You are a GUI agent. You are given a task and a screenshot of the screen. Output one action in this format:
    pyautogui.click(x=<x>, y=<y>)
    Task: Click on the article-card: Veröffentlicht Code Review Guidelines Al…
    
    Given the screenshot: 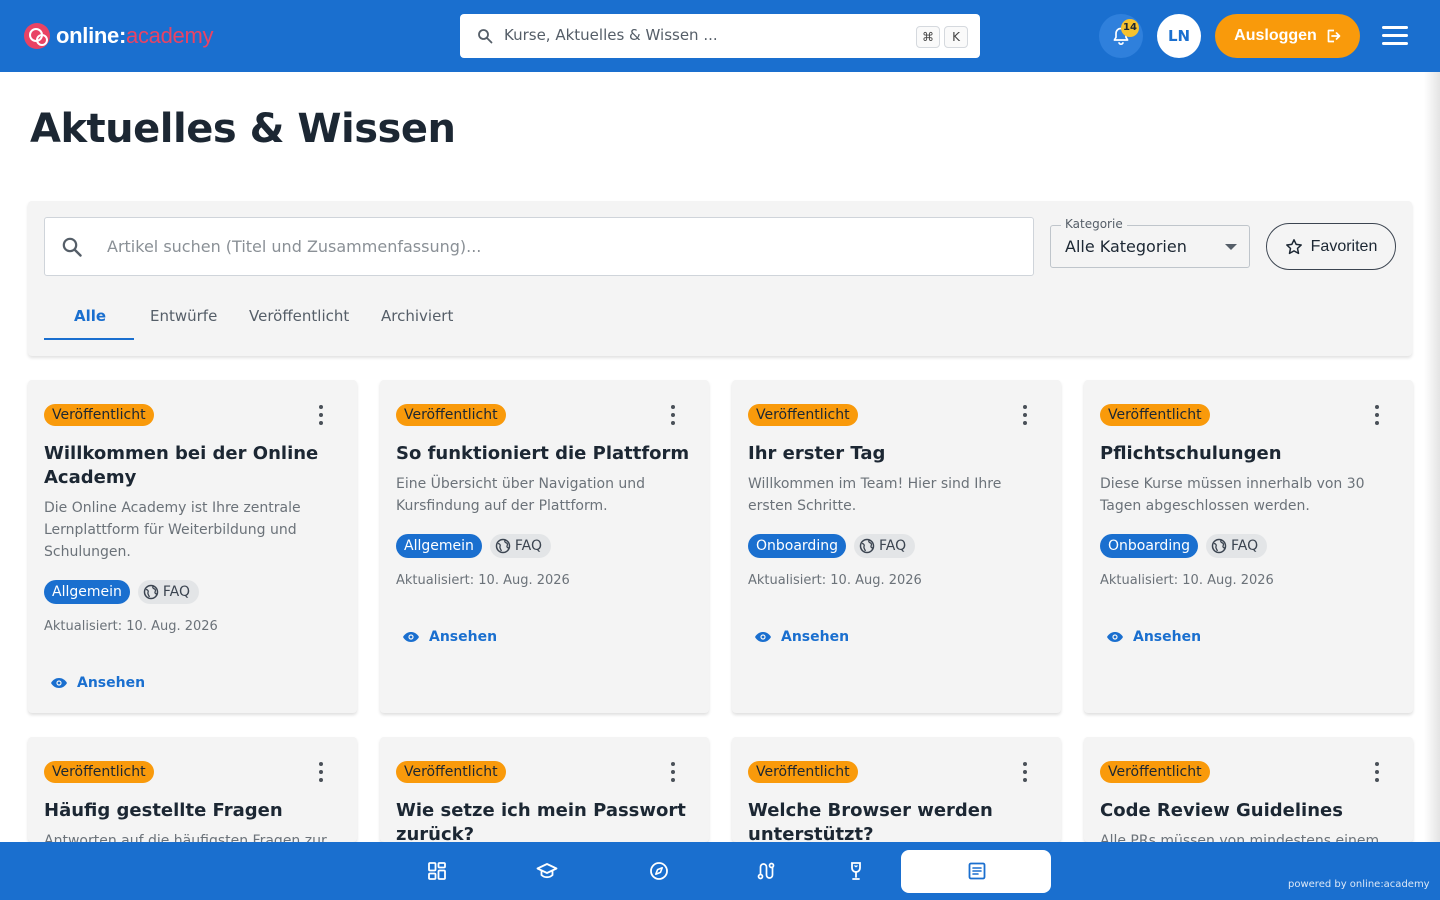 What is the action you would take?
    pyautogui.click(x=1248, y=789)
    